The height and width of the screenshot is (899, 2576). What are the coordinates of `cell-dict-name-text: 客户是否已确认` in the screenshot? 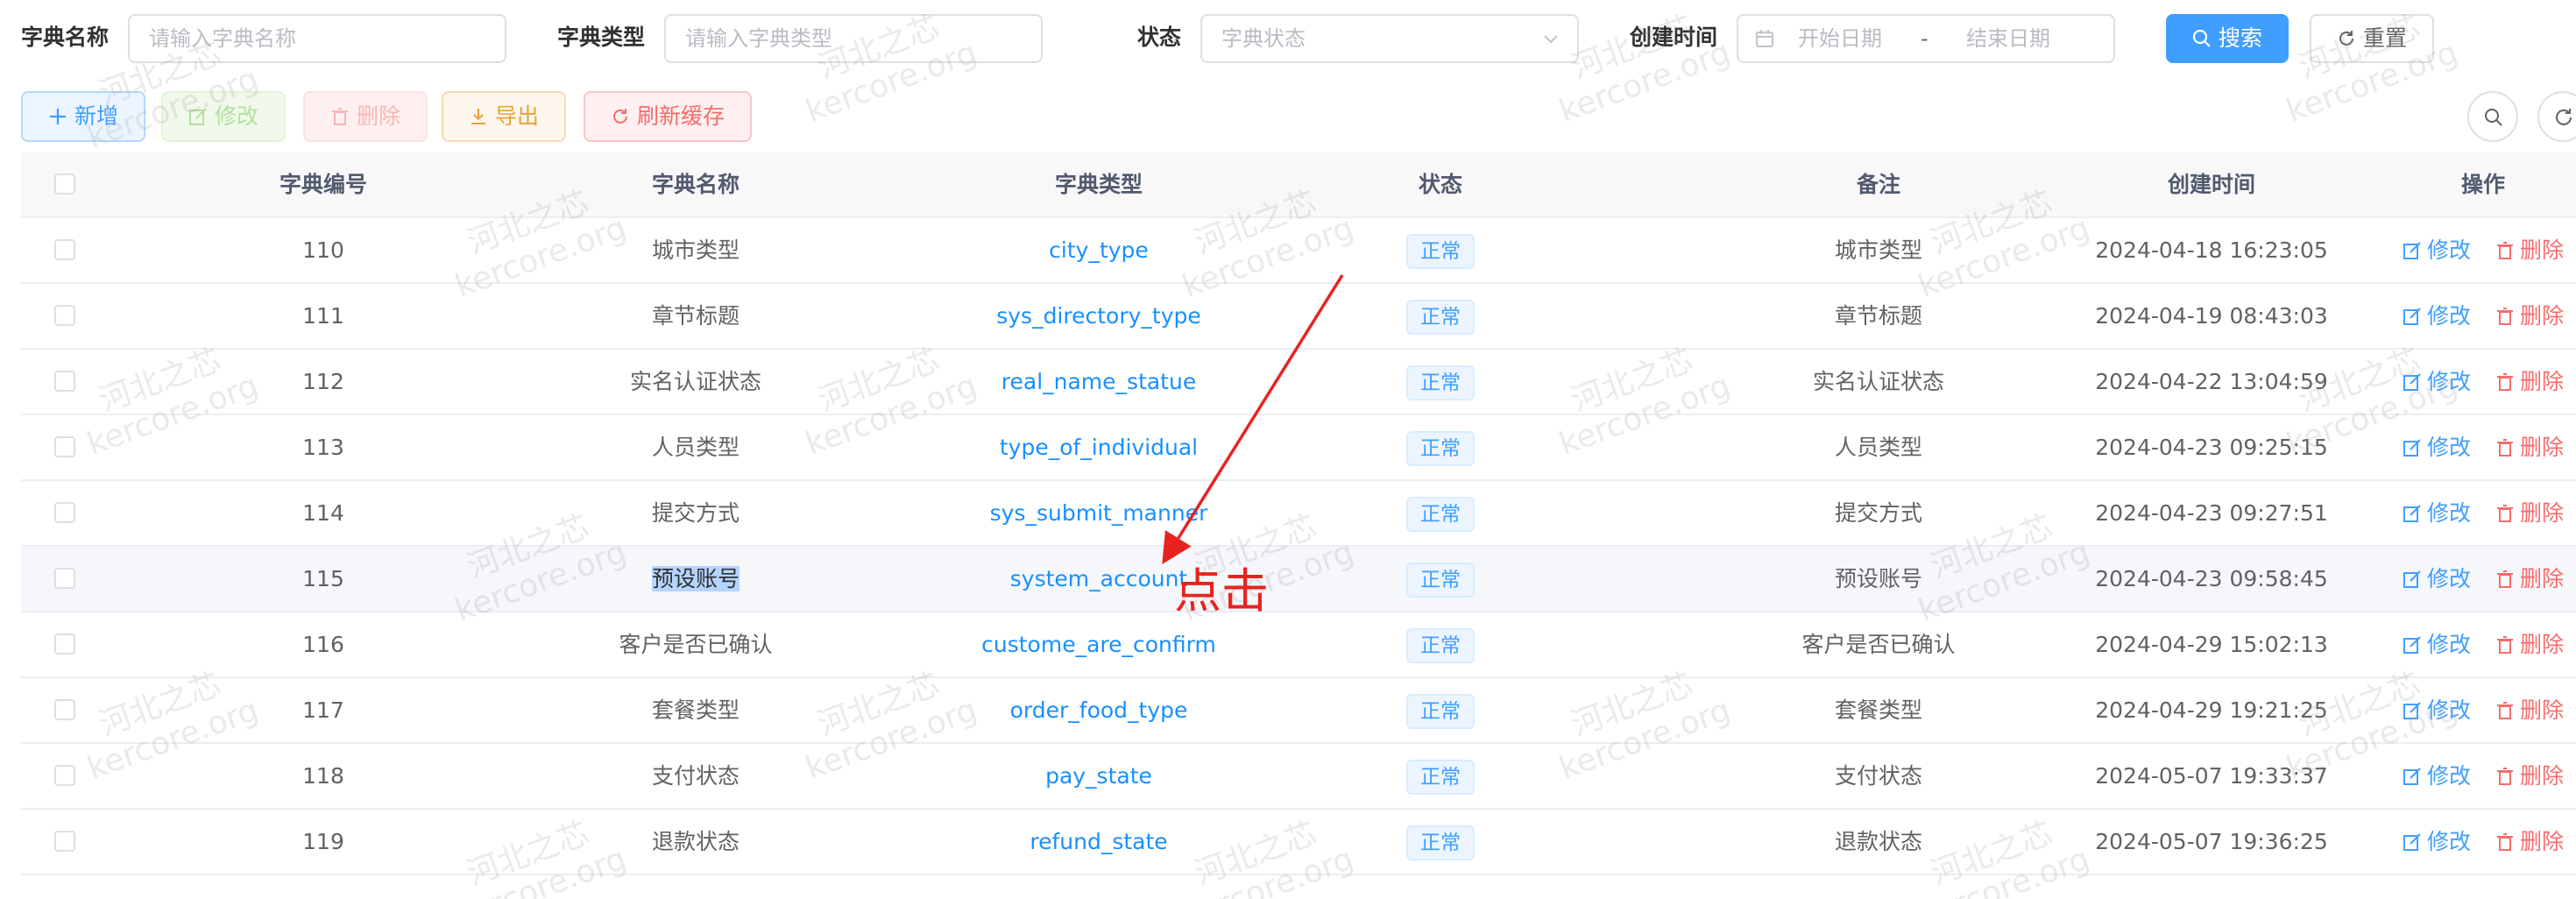 It's located at (696, 645).